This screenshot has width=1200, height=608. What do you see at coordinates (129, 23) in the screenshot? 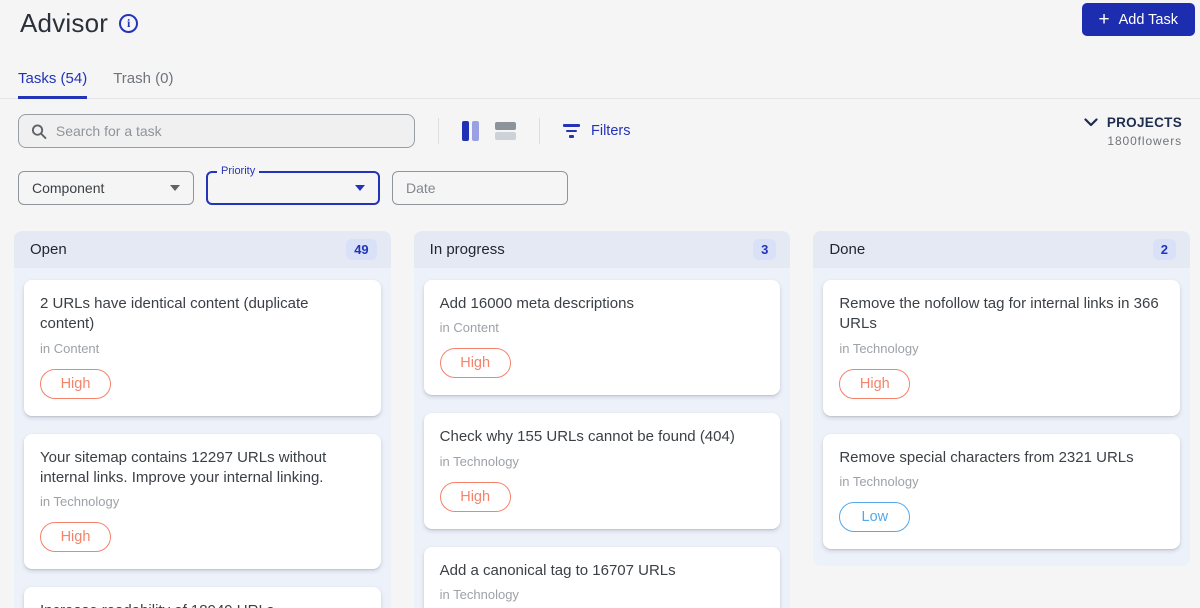
I see `info-icon: i` at bounding box center [129, 23].